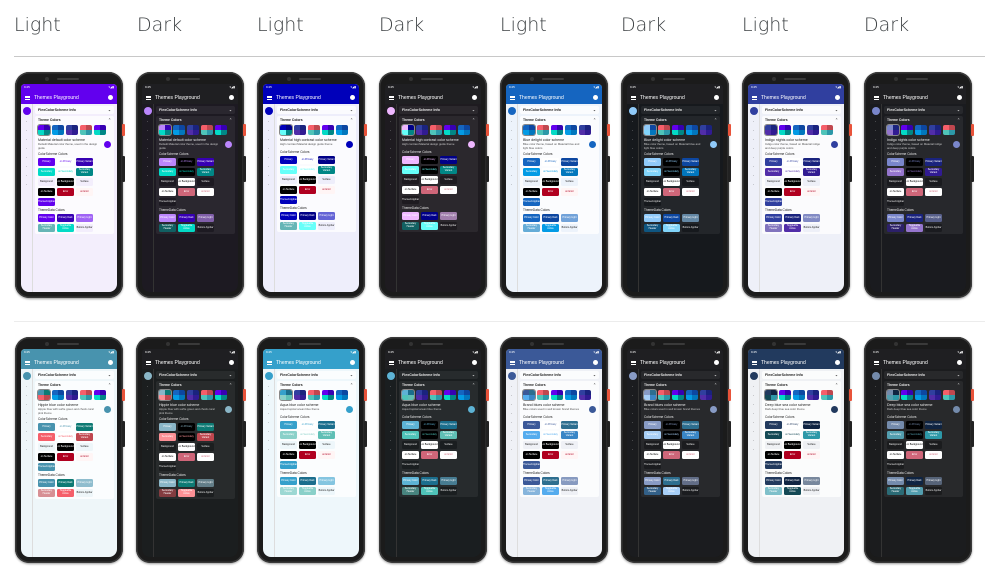 The height and width of the screenshot is (587, 985). What do you see at coordinates (836, 385) in the screenshot?
I see `chevron-up-icon: ⌃` at bounding box center [836, 385].